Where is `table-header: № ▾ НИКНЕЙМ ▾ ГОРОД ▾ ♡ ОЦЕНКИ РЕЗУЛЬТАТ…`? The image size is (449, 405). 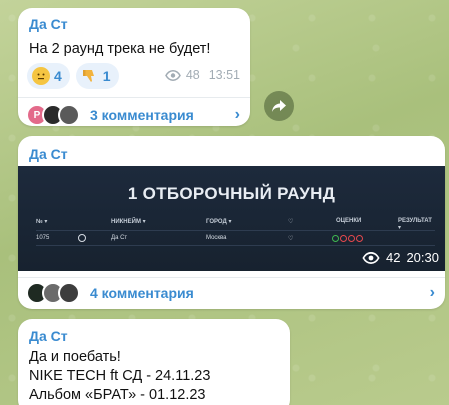
table-header: № ▾ НИКНЕЙМ ▾ ГОРОД ▾ ♡ ОЦЕНКИ РЕЗУЛЬТАТ… is located at coordinates (235, 222).